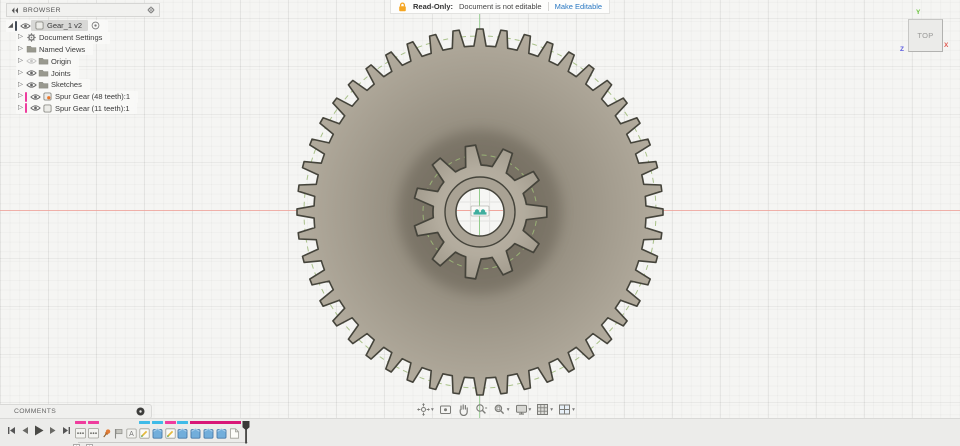 The height and width of the screenshot is (446, 960). I want to click on browser-row-spur-gear-48-teeth-1: ▷ Spur Gear (48 teeth):1, so click(77, 96).